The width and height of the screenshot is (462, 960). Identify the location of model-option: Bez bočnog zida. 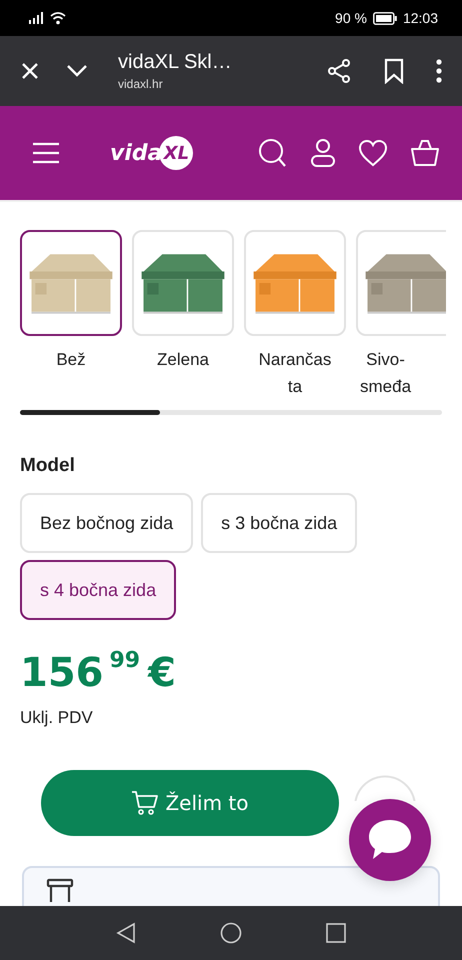
(107, 523).